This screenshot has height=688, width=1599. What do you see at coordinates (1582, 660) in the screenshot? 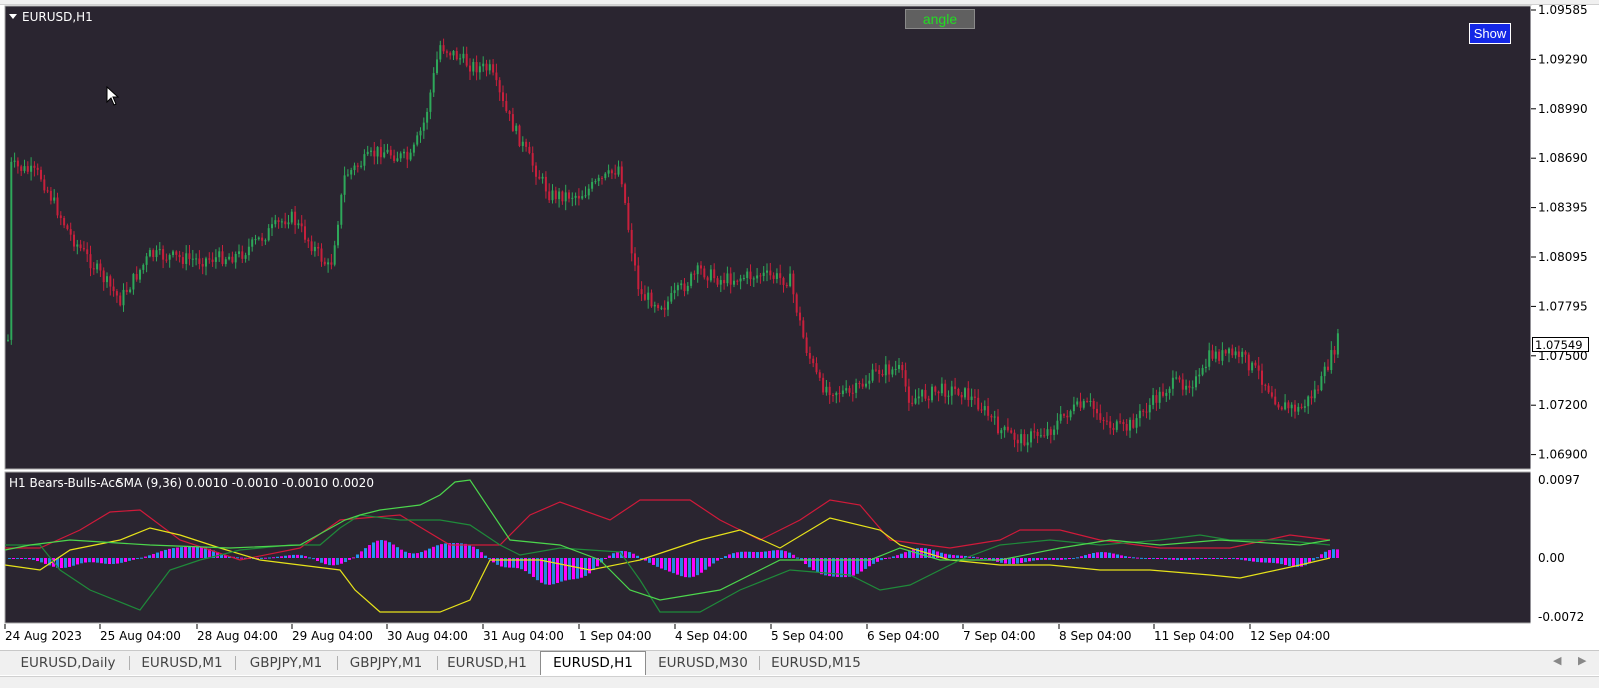
I see `chevron-right-icon: ▶` at bounding box center [1582, 660].